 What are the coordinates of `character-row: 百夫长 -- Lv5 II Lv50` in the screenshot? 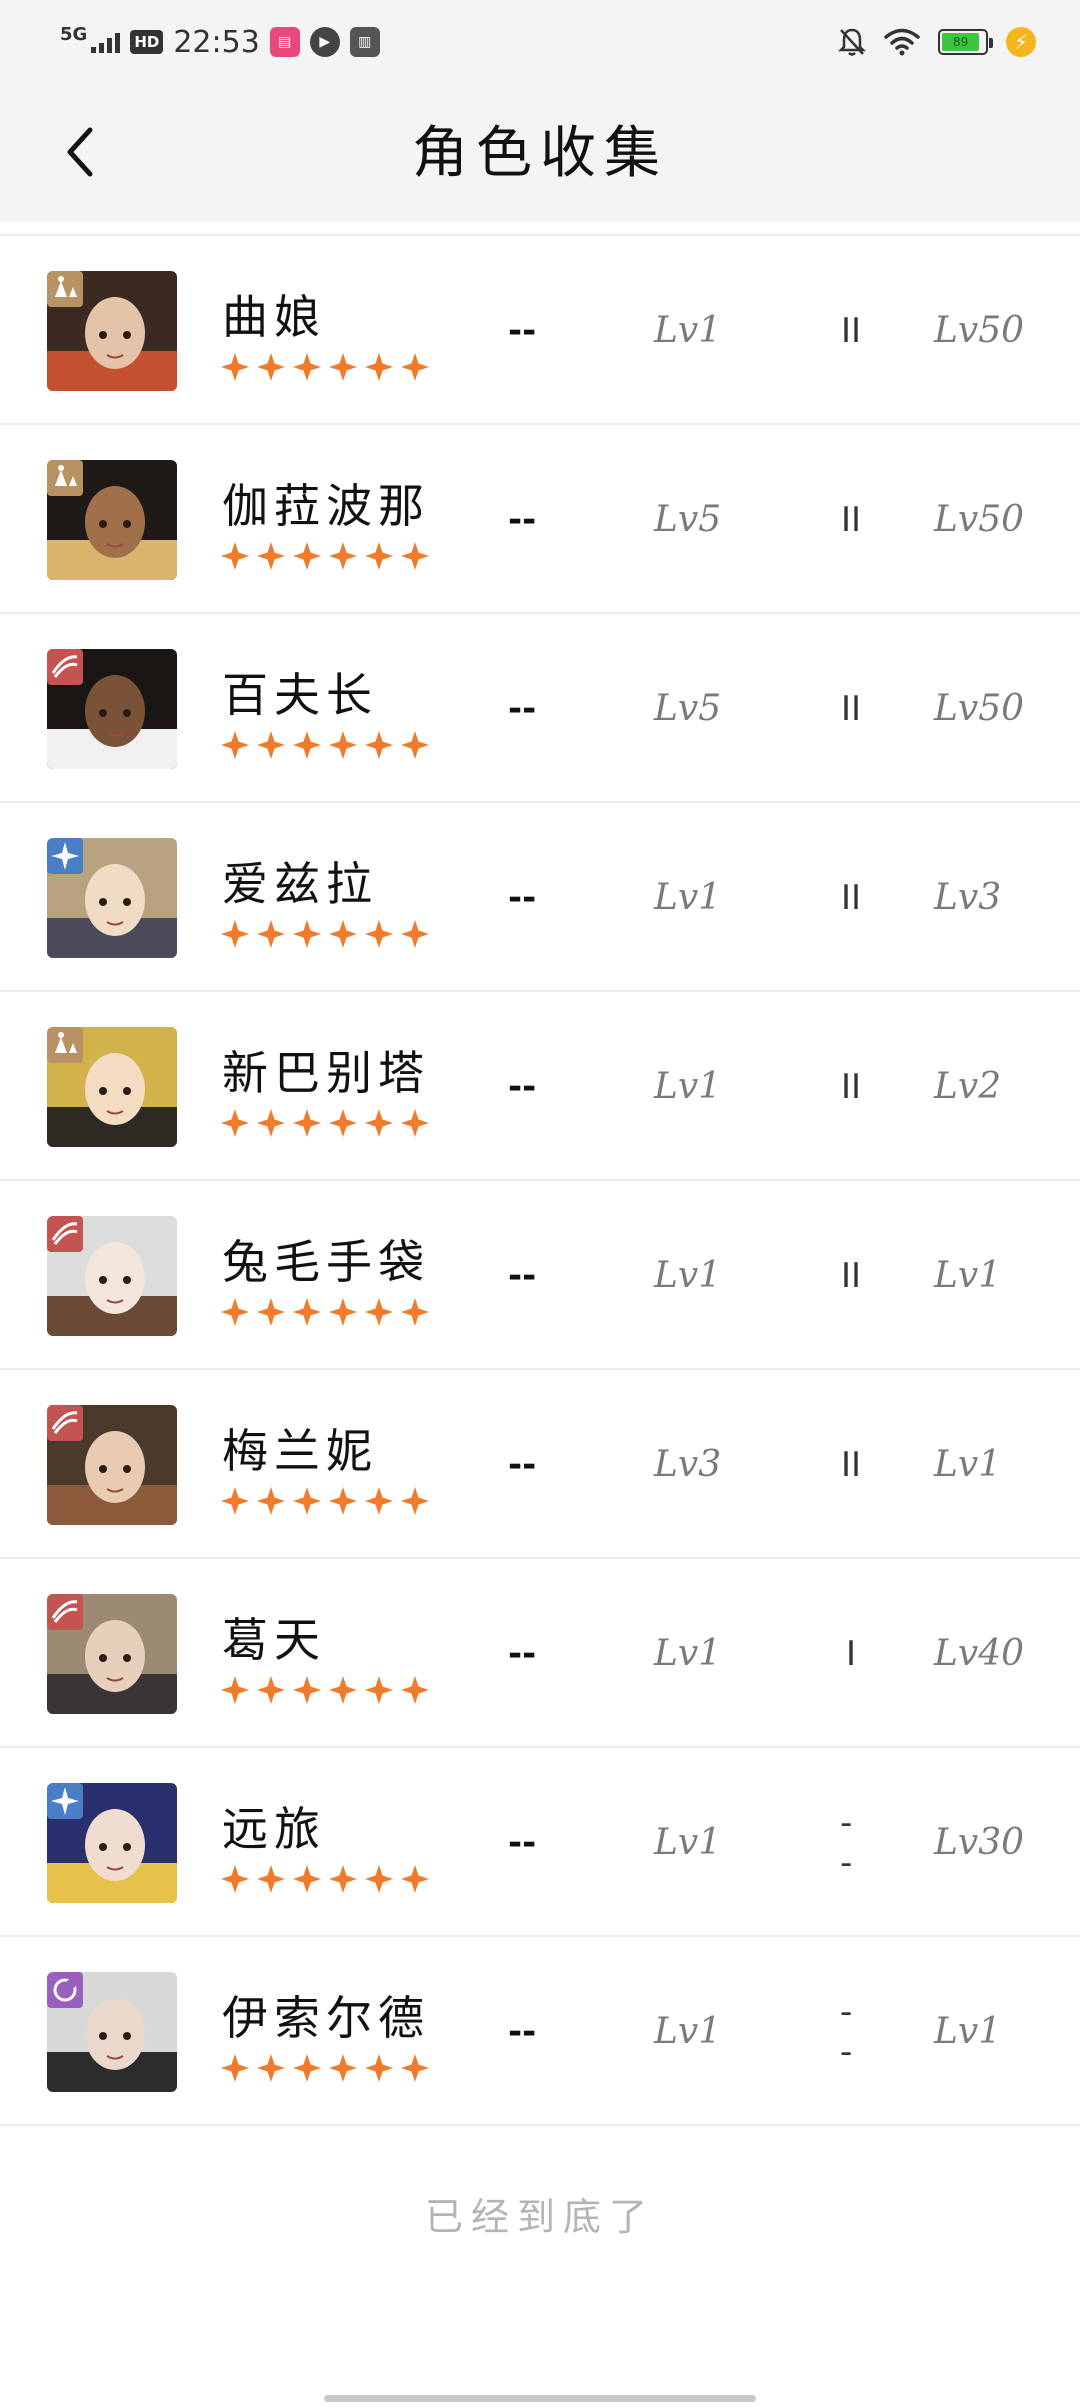 It's located at (540, 708).